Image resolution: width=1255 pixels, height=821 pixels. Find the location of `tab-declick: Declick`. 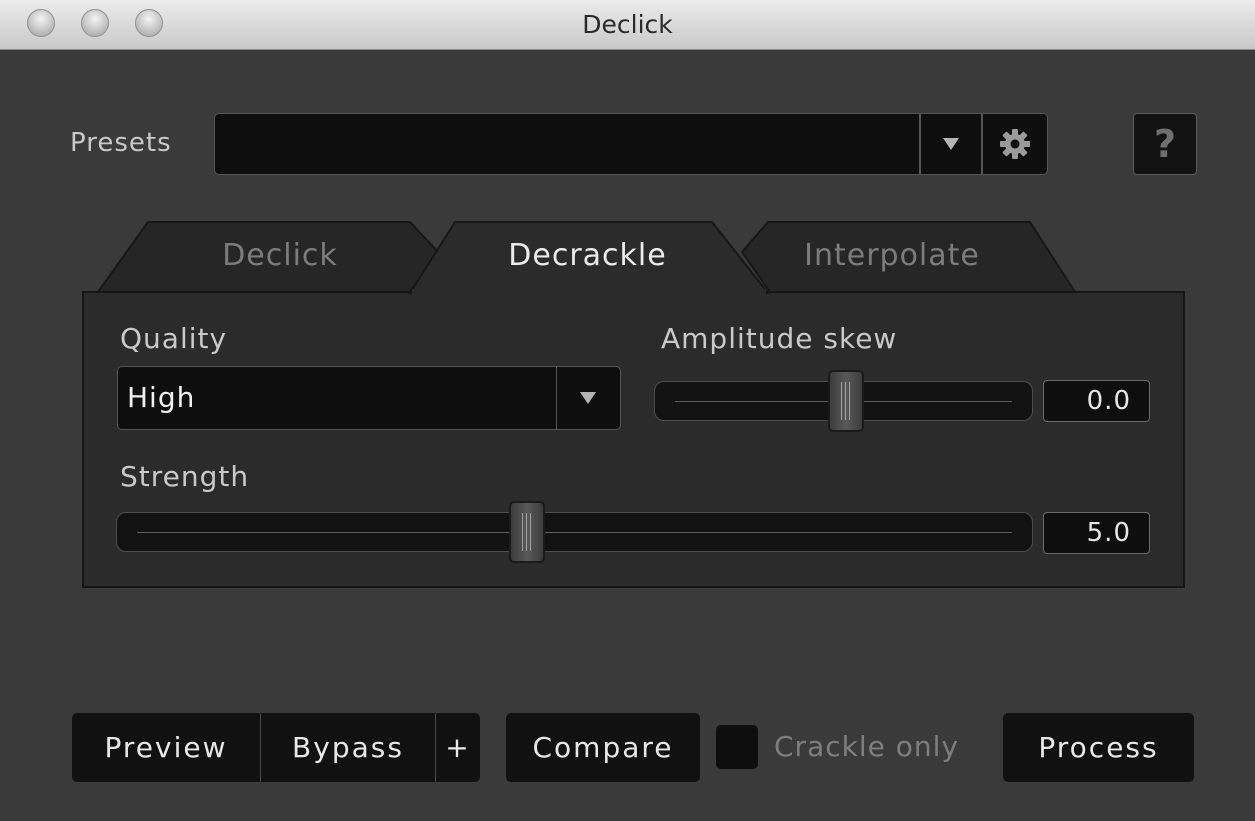

tab-declick: Declick is located at coordinates (280, 255).